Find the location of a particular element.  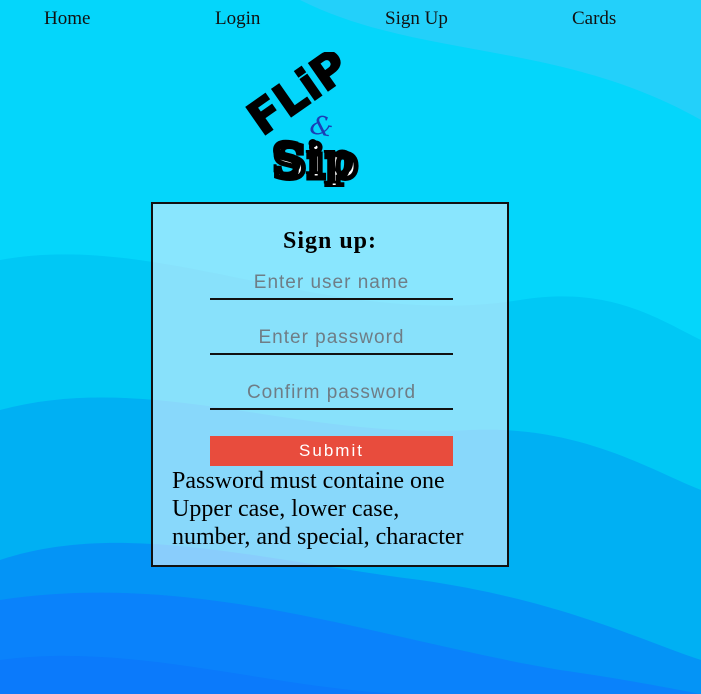

nav-cards-link: Cards is located at coordinates (594, 19).